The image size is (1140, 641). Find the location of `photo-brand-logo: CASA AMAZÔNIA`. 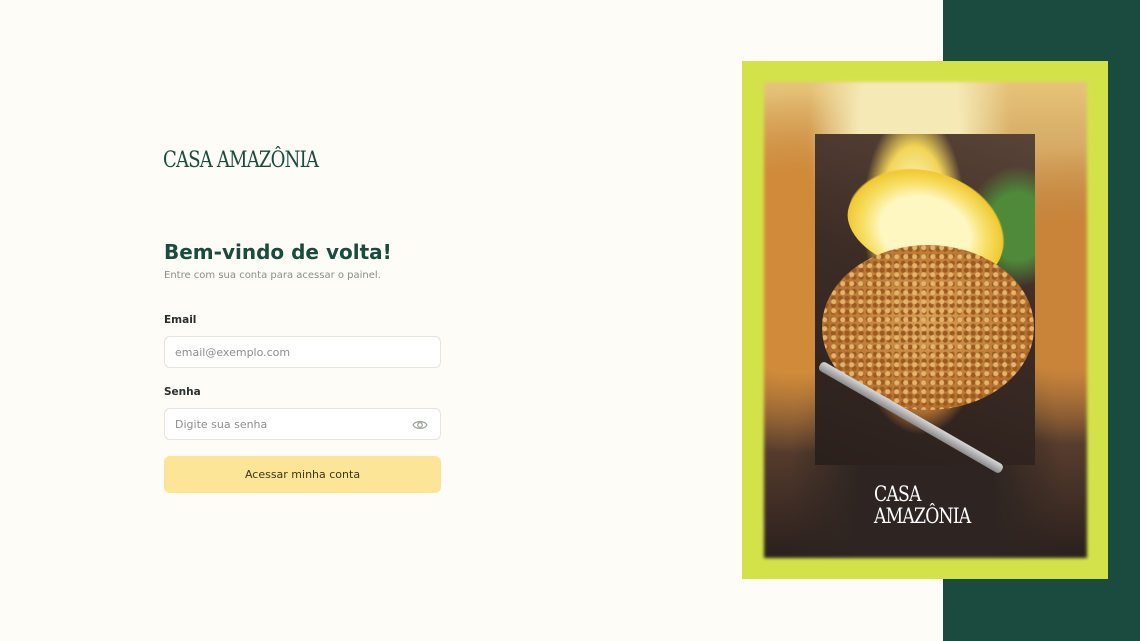

photo-brand-logo: CASA AMAZÔNIA is located at coordinates (922, 505).